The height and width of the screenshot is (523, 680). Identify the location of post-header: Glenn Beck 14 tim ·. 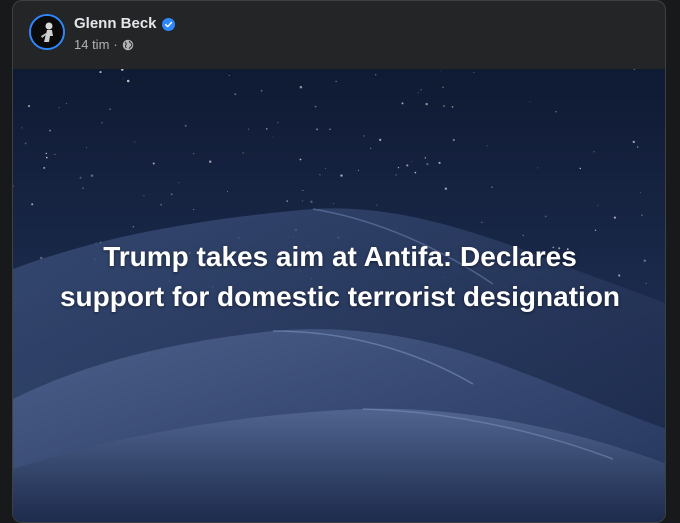
(339, 35).